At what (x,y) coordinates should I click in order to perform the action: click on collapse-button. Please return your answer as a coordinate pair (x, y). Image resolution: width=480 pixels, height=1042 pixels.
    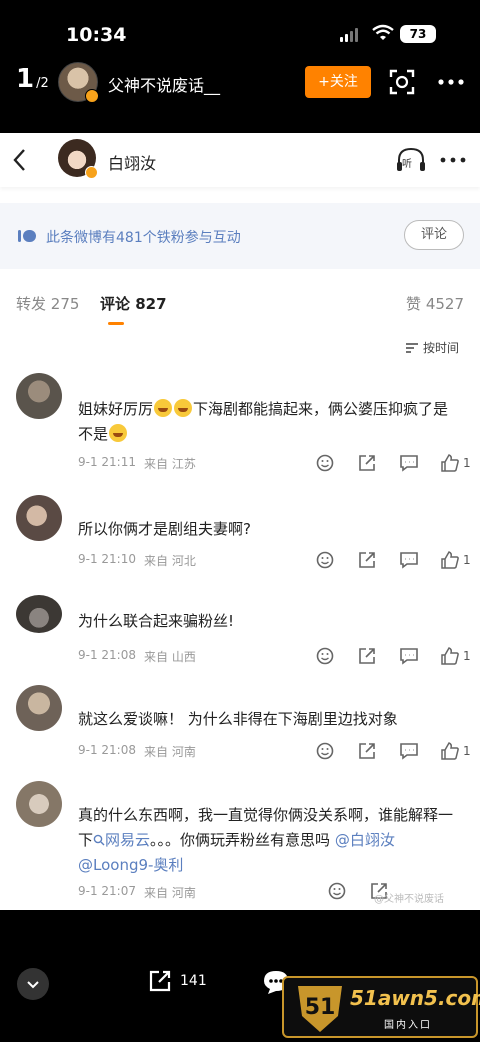
    Looking at the image, I should click on (33, 984).